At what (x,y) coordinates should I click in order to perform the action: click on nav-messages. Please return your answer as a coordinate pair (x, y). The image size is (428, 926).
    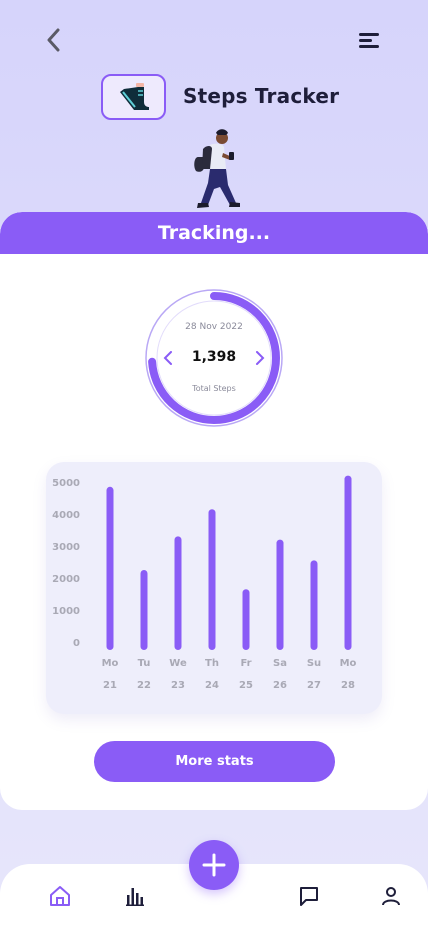
    Looking at the image, I should click on (309, 896).